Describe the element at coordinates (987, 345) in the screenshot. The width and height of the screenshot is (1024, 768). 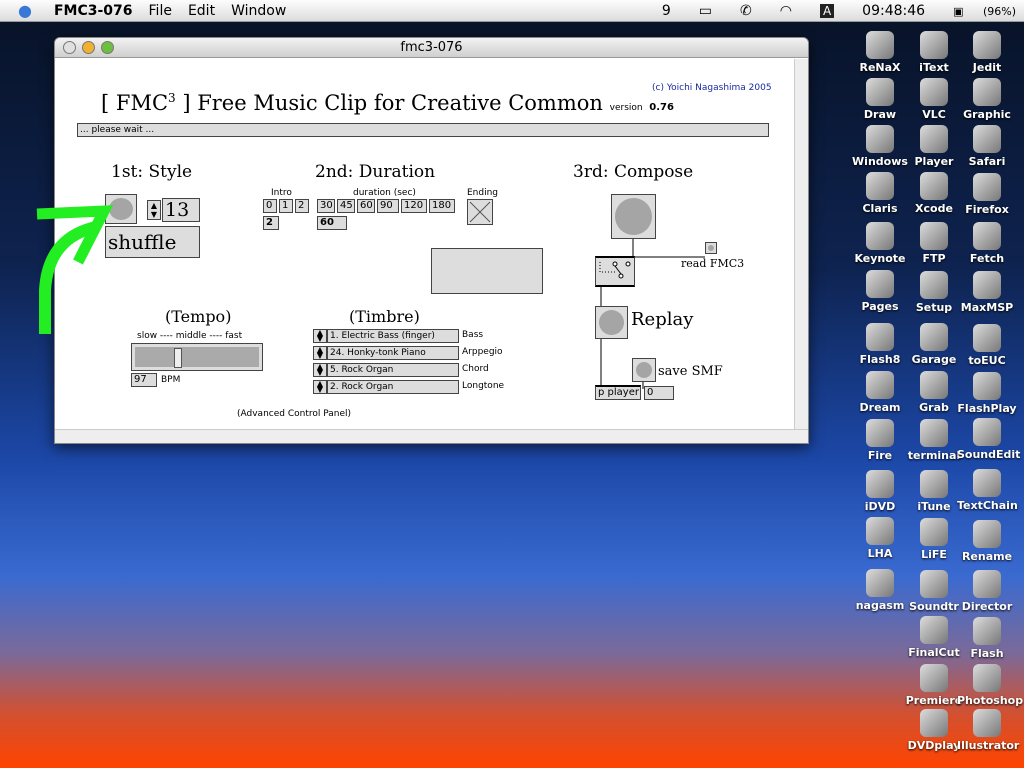
I see `desktop-icon-toeuc: toEUC` at that location.